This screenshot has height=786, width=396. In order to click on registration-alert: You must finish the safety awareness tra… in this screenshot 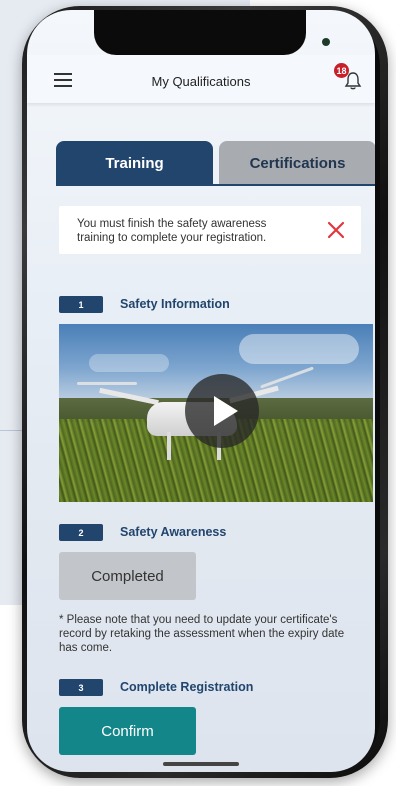, I will do `click(210, 230)`.